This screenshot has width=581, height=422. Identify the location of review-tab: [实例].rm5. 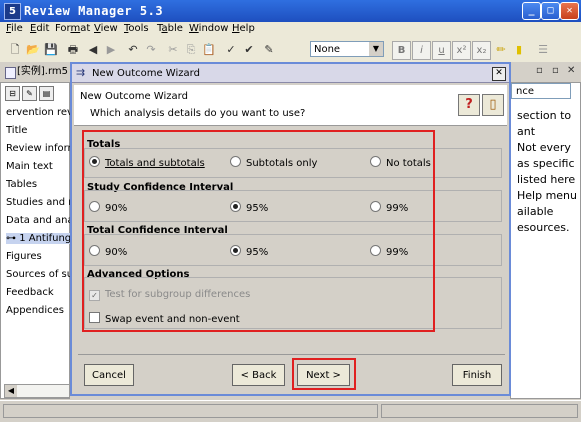
(37, 72).